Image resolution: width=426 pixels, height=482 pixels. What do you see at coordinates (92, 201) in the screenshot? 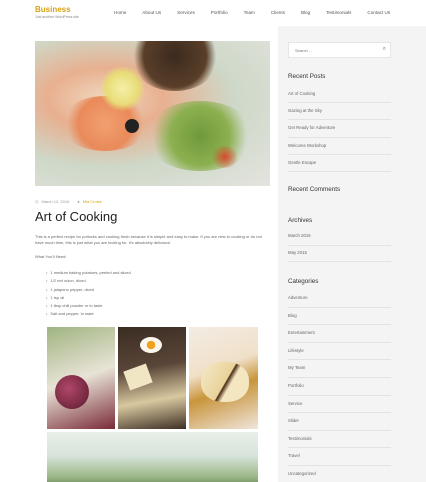
I see `post-author: Mia Cruise` at bounding box center [92, 201].